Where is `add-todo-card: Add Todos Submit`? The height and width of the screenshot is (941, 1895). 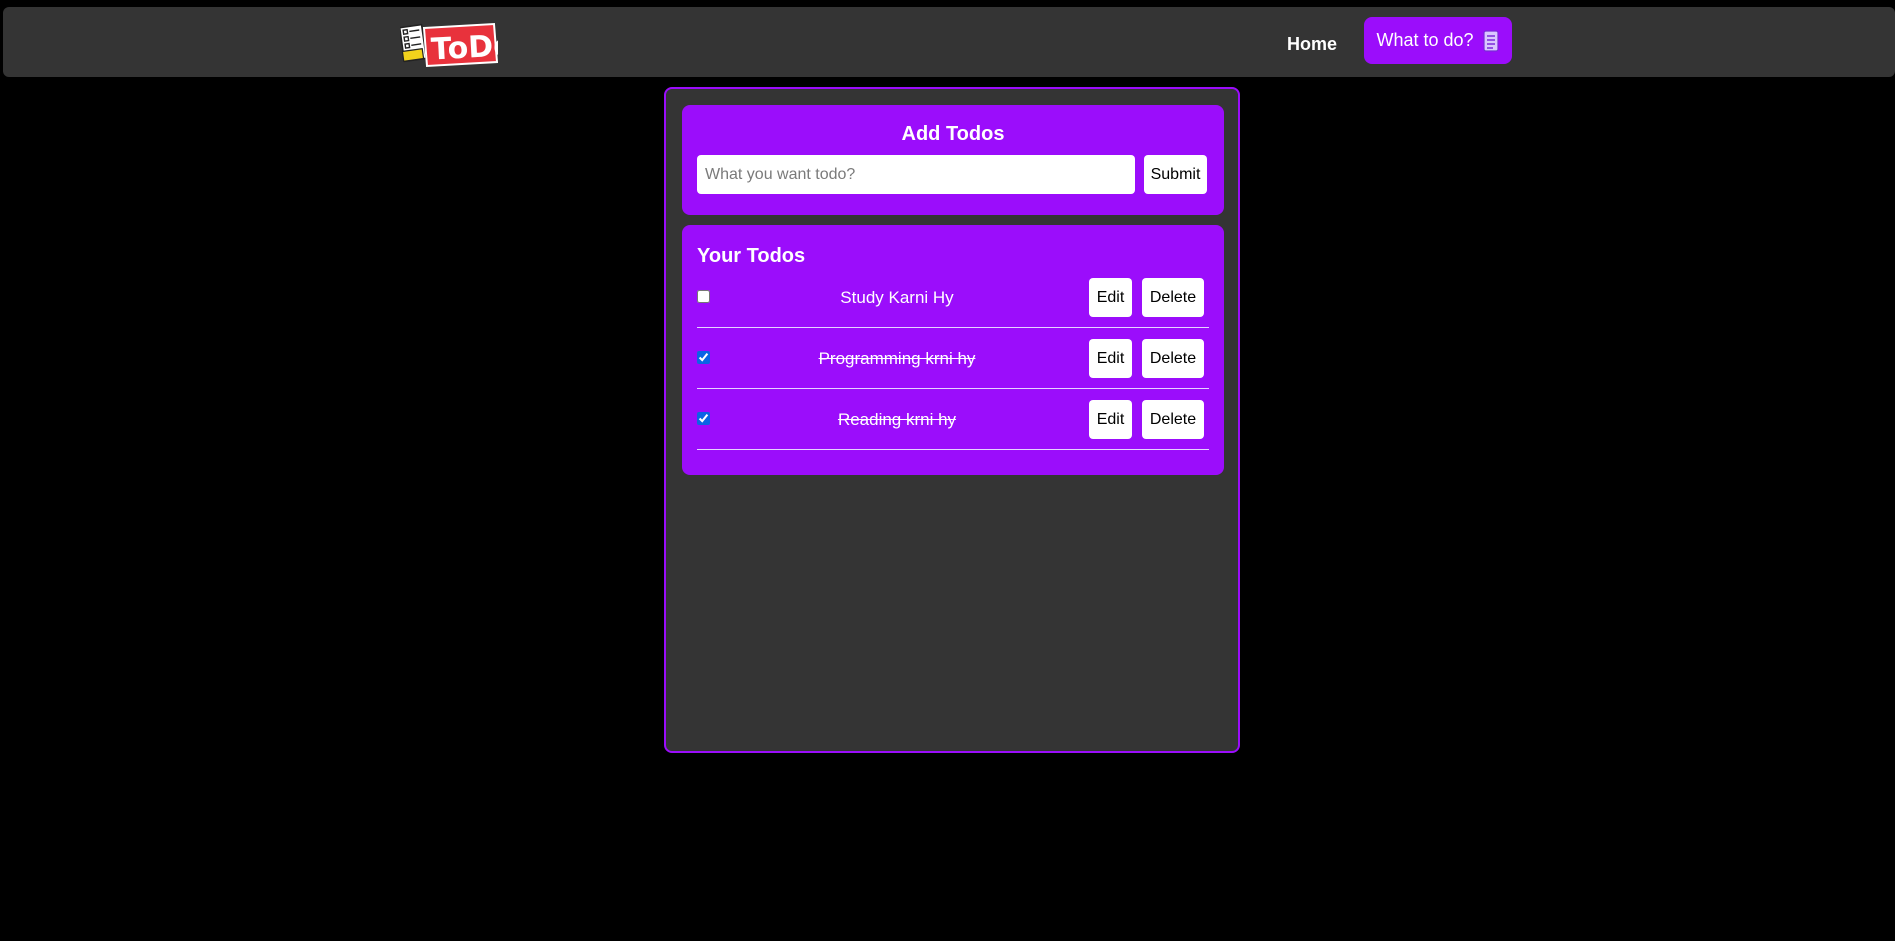
add-todo-card: Add Todos Submit is located at coordinates (953, 160).